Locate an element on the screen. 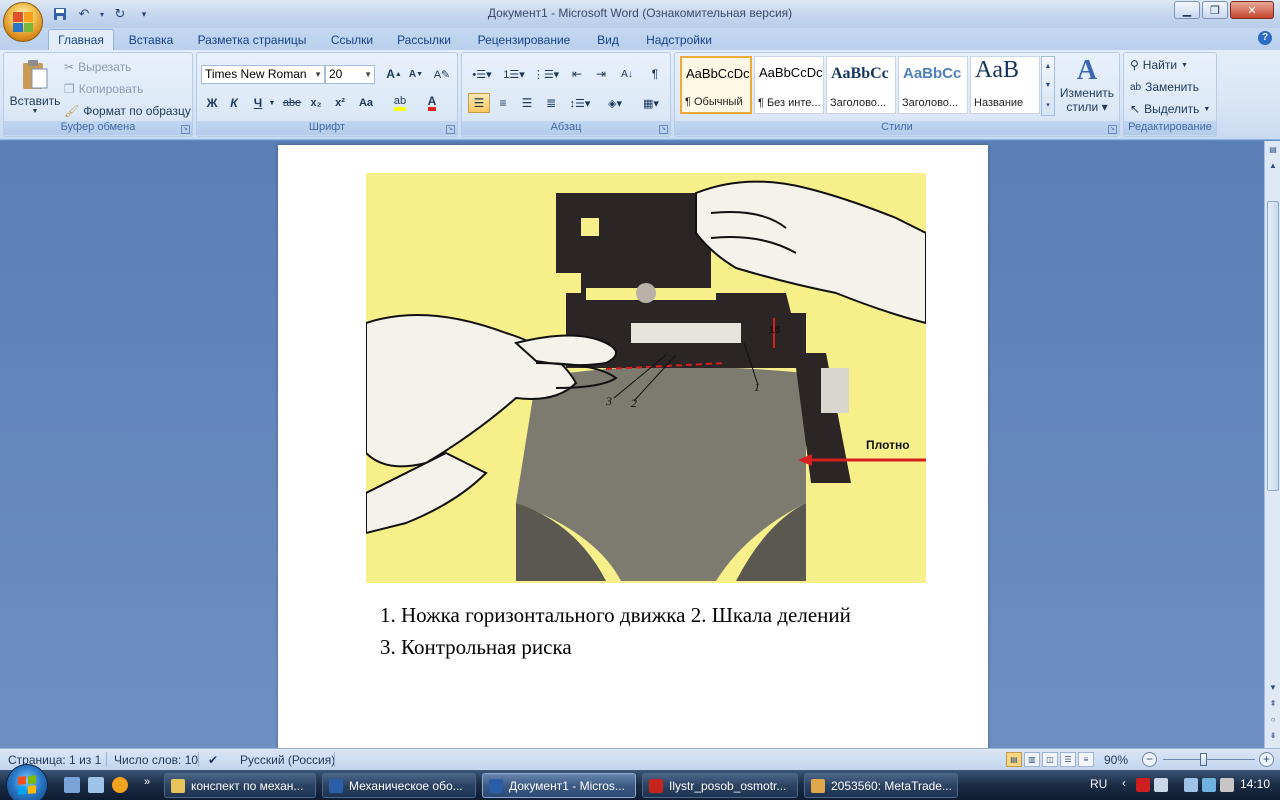  style-normal: AaBbCcDc ¶ Обычный is located at coordinates (716, 85).